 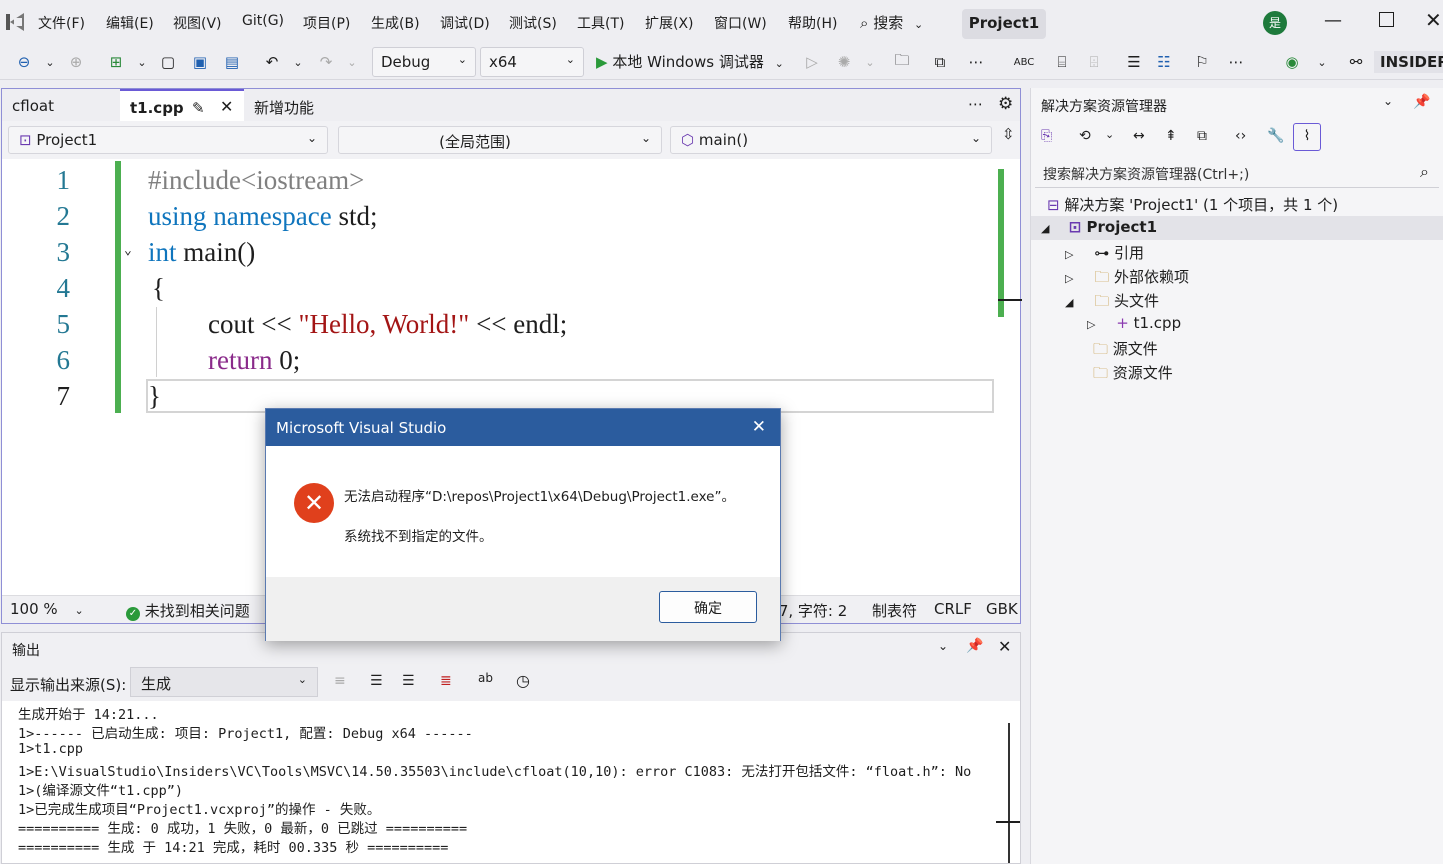 What do you see at coordinates (533, 23) in the screenshot?
I see `menu-test: 测试(S)` at bounding box center [533, 23].